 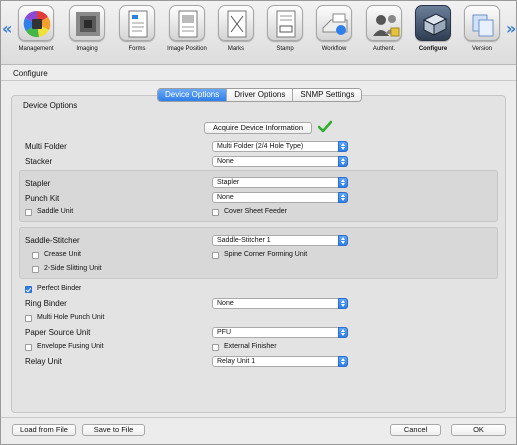 What do you see at coordinates (384, 23) in the screenshot?
I see `authentication-icon` at bounding box center [384, 23].